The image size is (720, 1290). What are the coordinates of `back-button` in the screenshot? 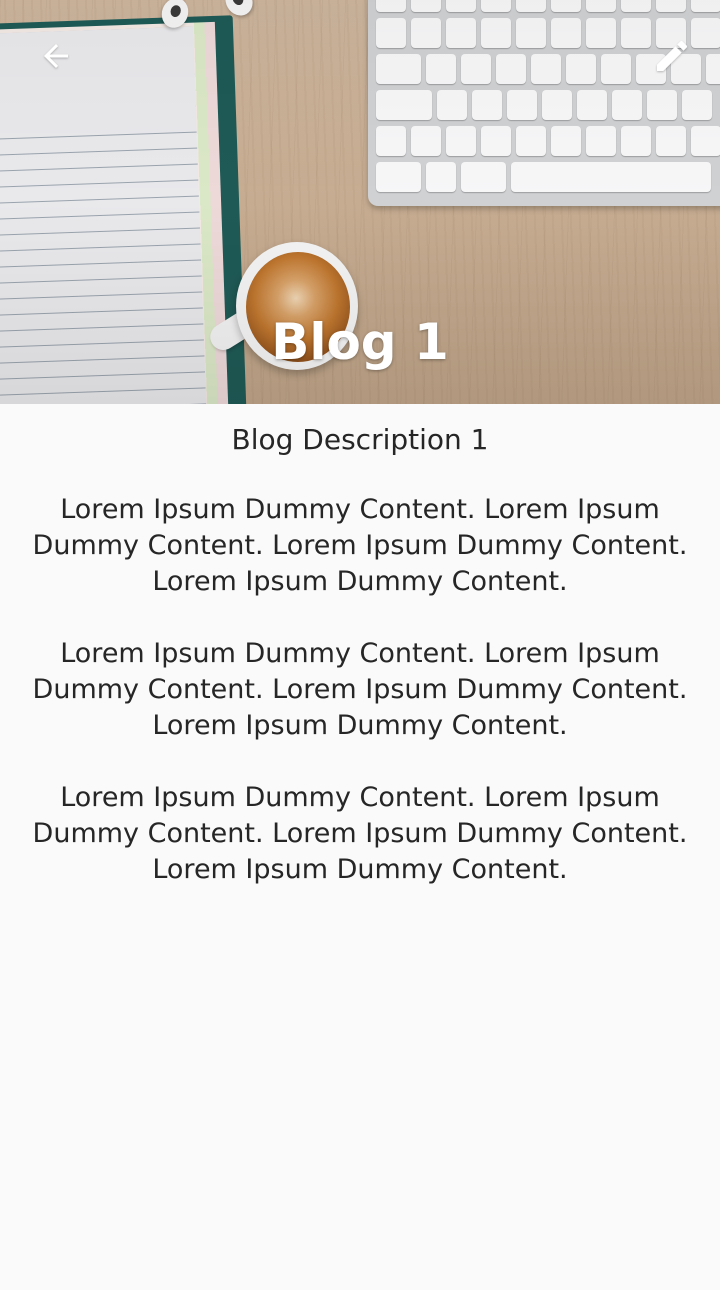 It's located at (56, 56).